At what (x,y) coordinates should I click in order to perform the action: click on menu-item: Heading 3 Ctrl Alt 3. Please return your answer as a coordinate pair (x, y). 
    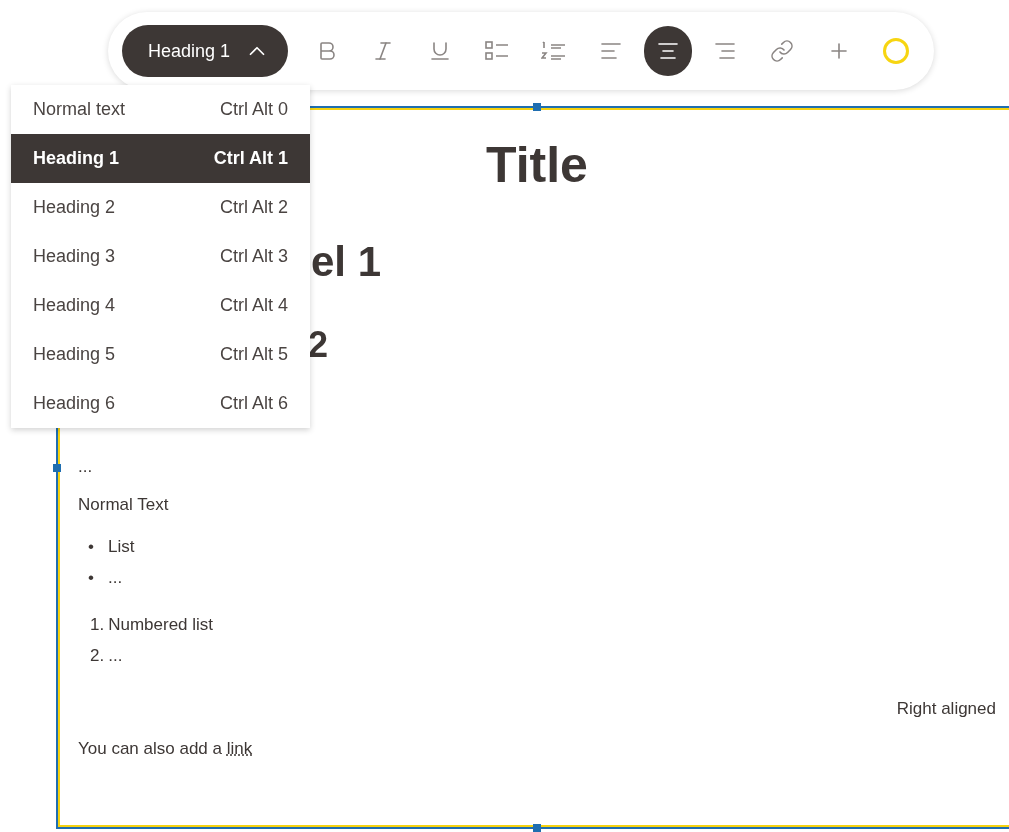
    Looking at the image, I should click on (160, 256).